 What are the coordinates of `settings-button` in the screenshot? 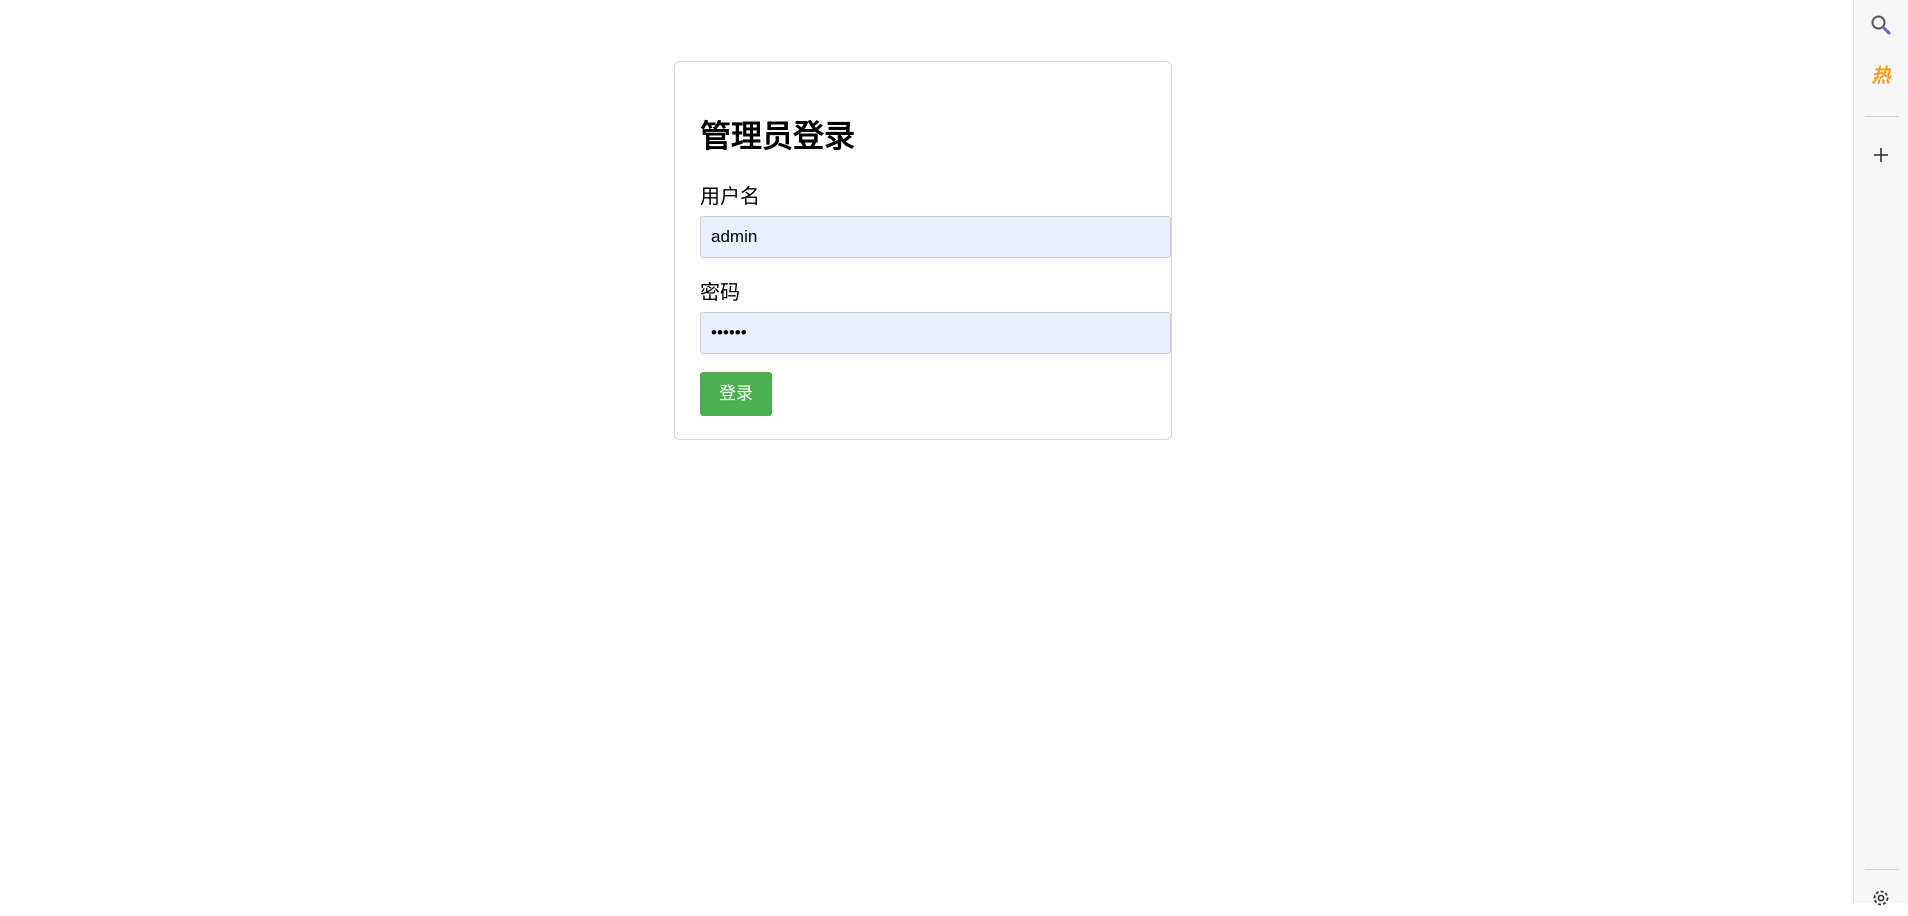 It's located at (1881, 898).